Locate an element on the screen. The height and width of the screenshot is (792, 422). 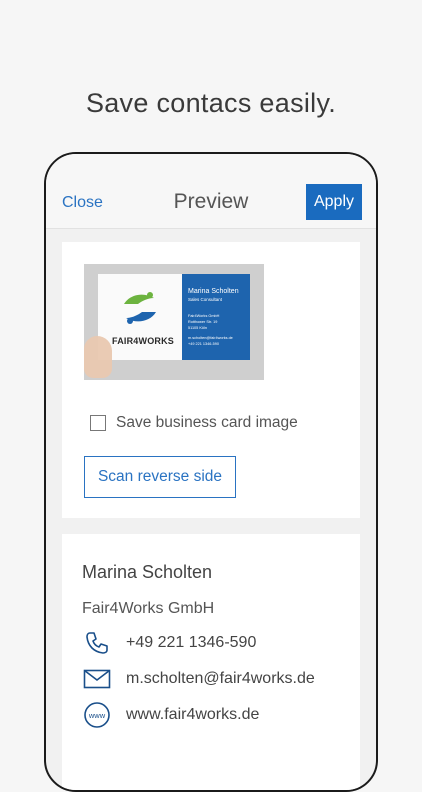
www-globe-icon: www is located at coordinates (97, 715).